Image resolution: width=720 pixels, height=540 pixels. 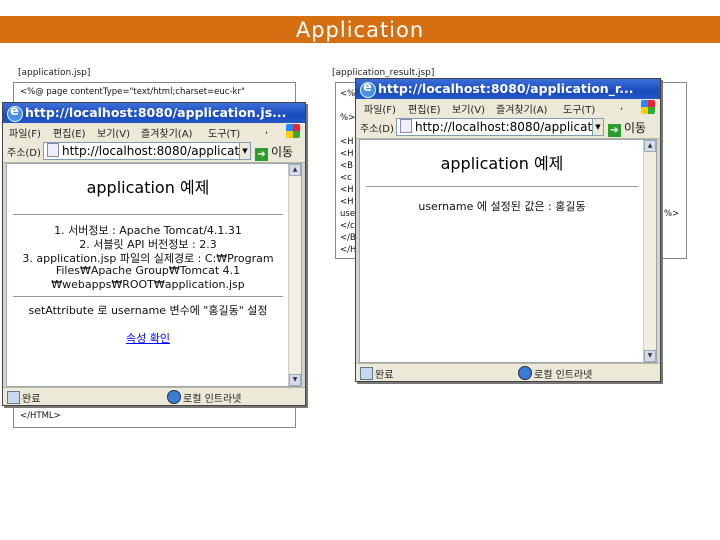 What do you see at coordinates (148, 270) in the screenshot?
I see `info-line: Files₩Apache Group₩Tomcat 4.1` at bounding box center [148, 270].